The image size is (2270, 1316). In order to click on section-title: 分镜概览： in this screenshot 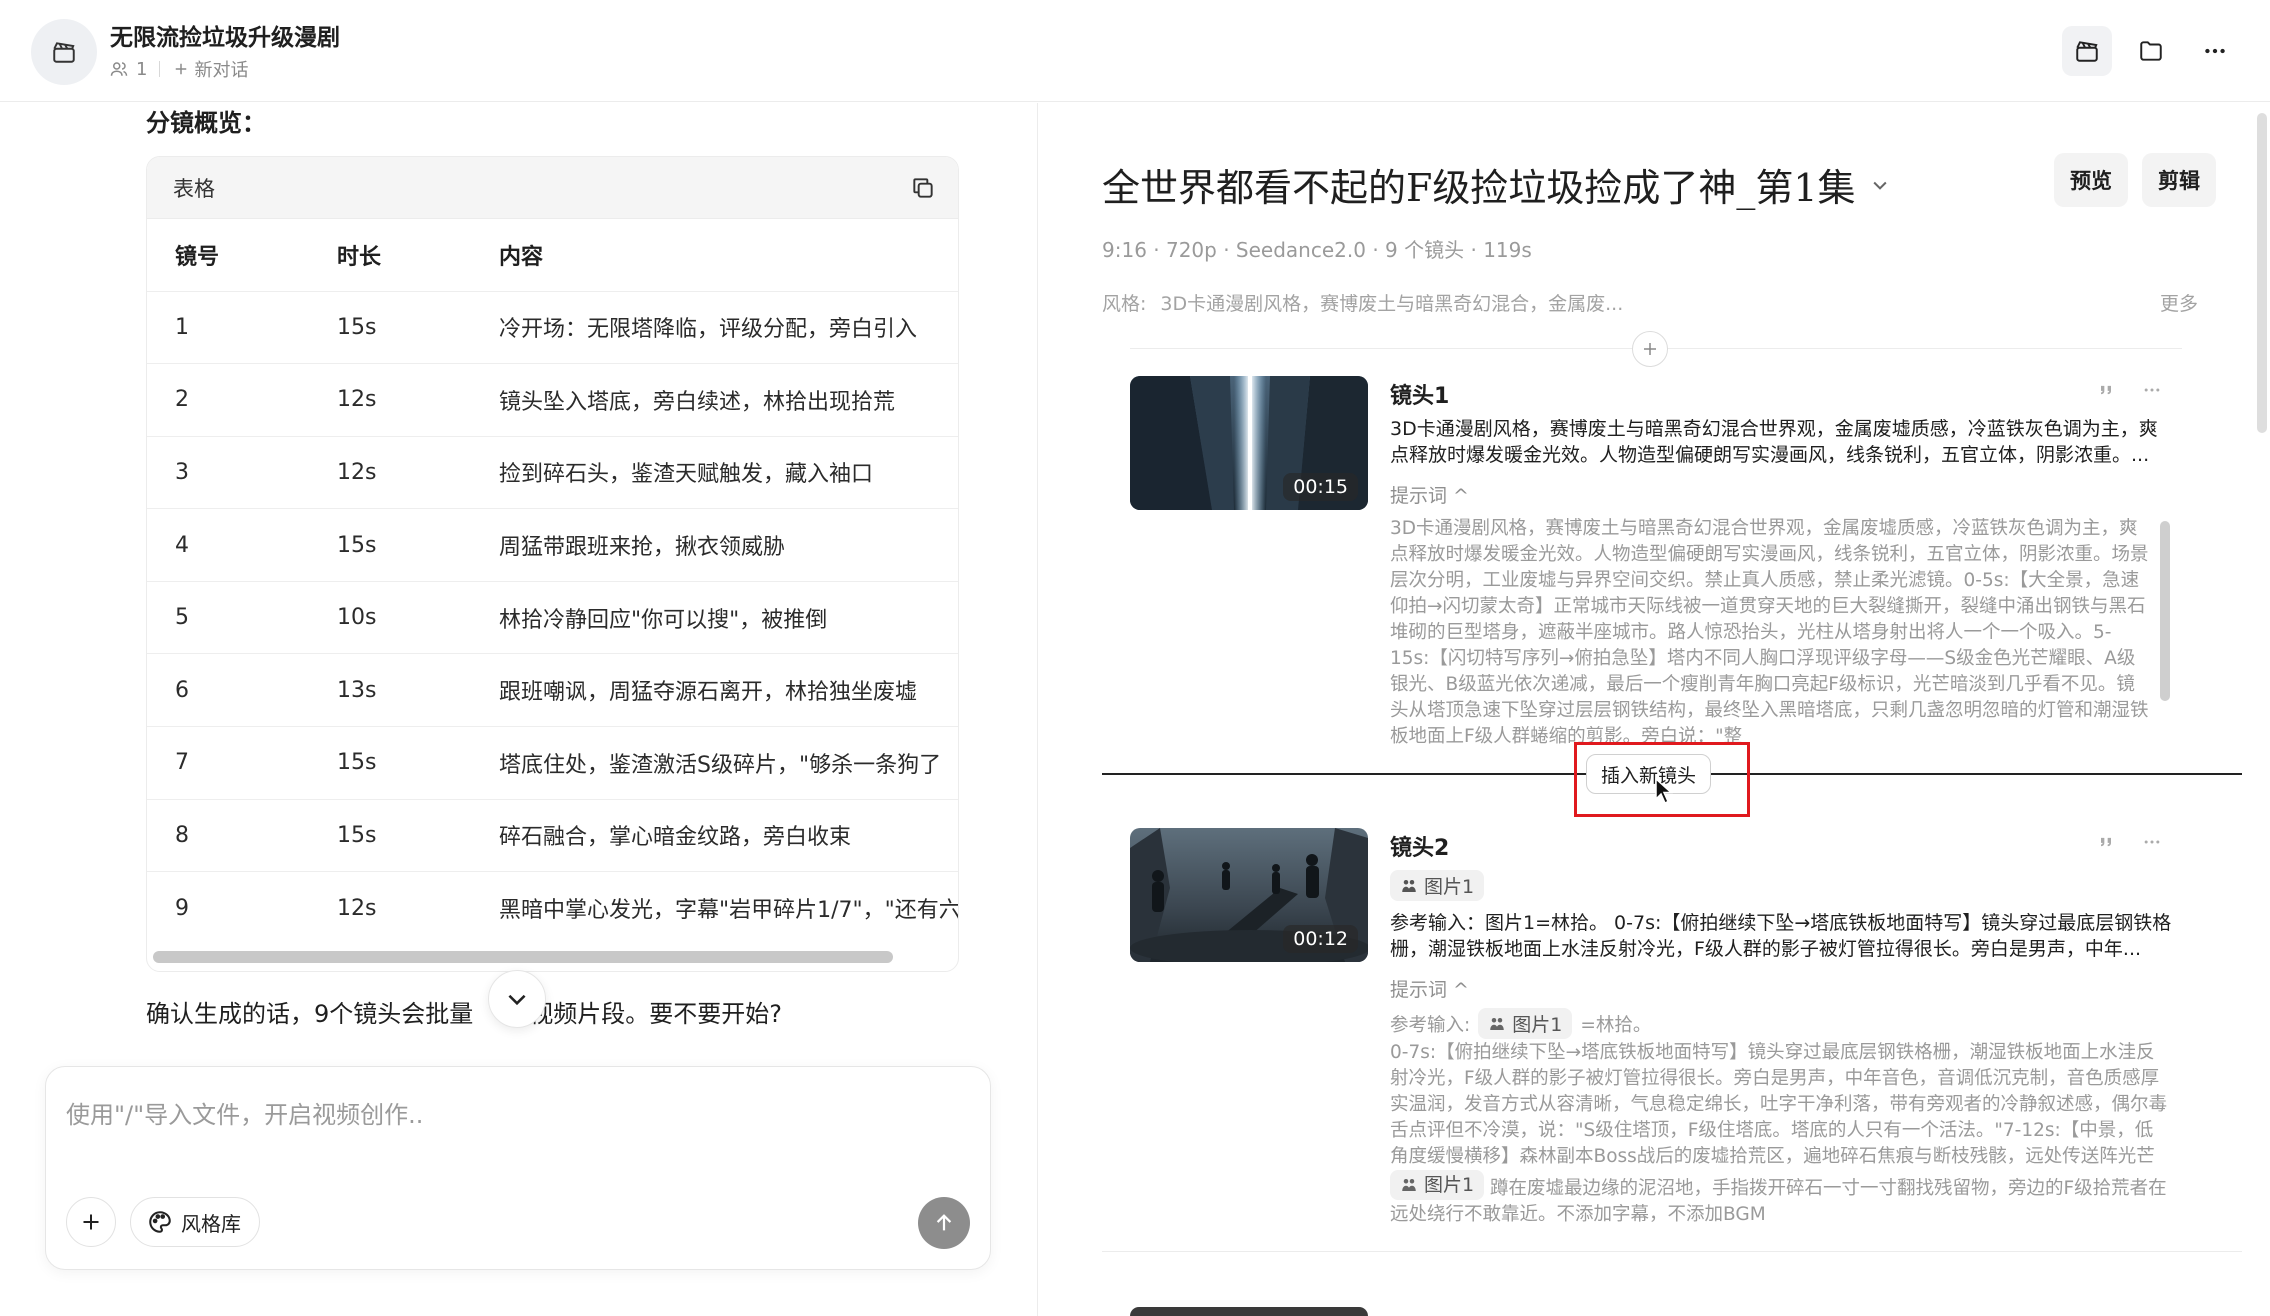, I will do `click(206, 123)`.